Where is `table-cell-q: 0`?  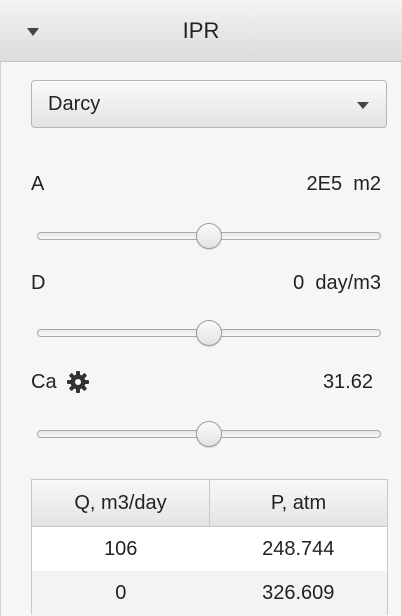
table-cell-q: 0 is located at coordinates (121, 592).